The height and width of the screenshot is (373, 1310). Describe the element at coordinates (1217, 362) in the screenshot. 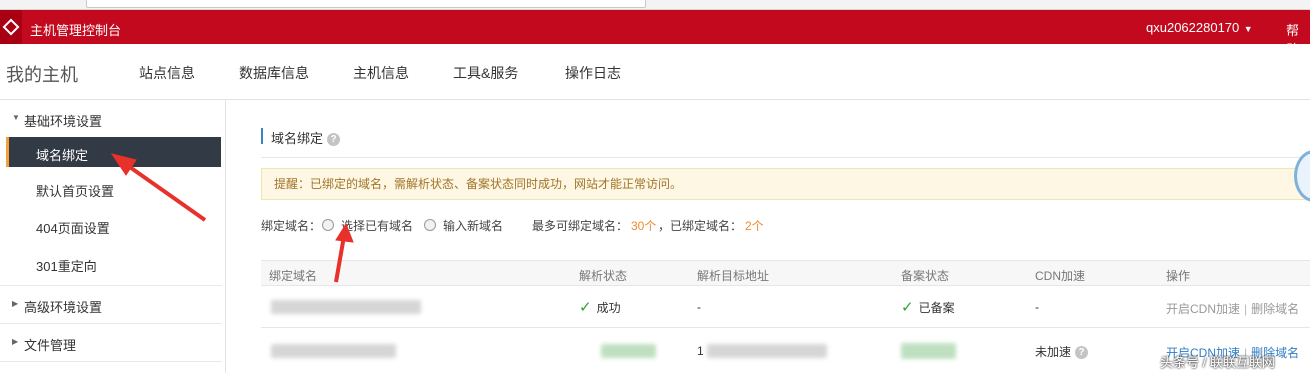

I see `watermark: 头条号 / 联联互联网` at that location.